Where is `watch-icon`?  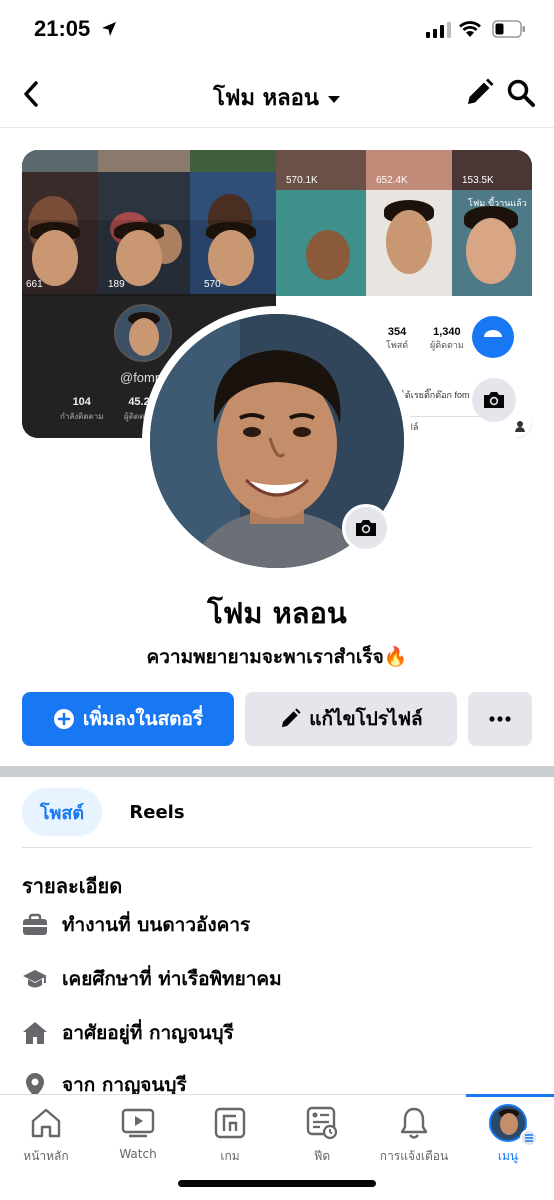
watch-icon is located at coordinates (138, 1123).